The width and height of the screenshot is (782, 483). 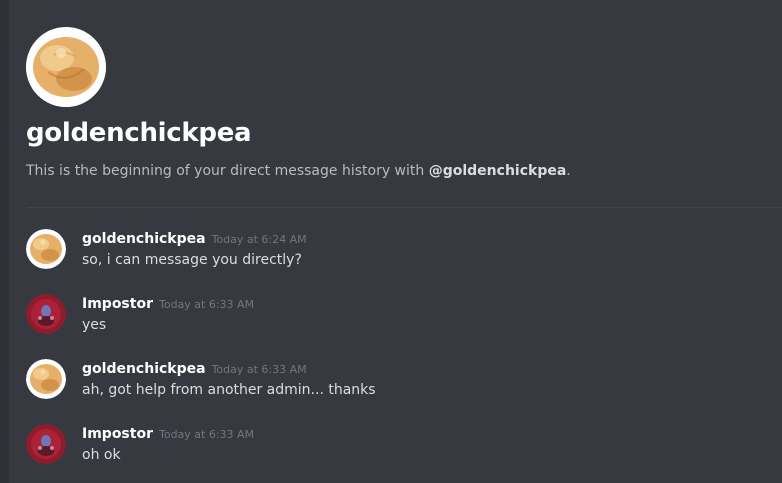 What do you see at coordinates (101, 455) in the screenshot?
I see `message-text: oh ok` at bounding box center [101, 455].